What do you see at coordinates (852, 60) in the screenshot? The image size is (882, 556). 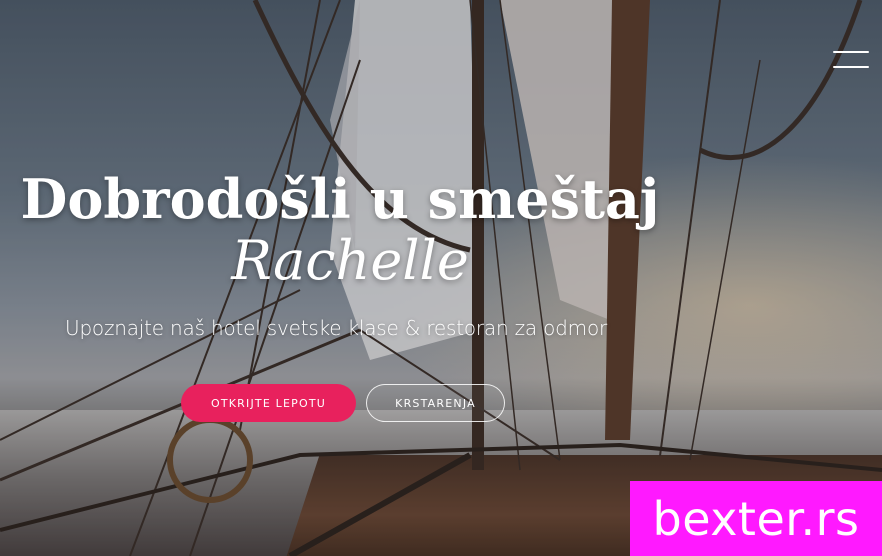 I see `hamburger-menu-icon` at bounding box center [852, 60].